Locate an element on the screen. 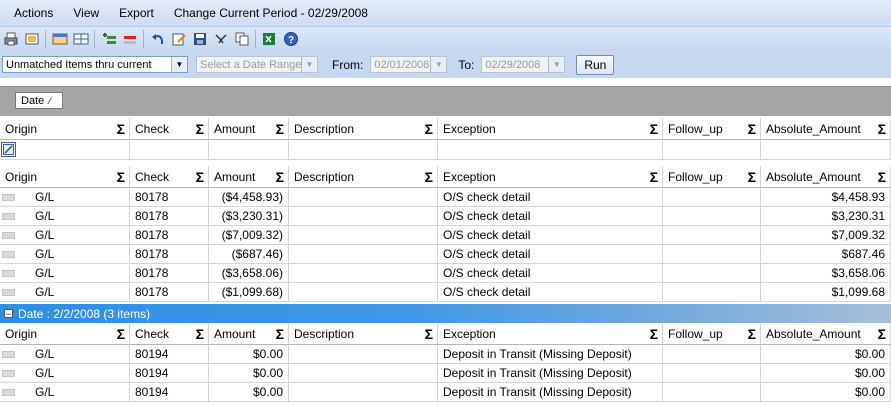 Image resolution: width=891 pixels, height=406 pixels. col-check-header: Check Σ is located at coordinates (169, 129).